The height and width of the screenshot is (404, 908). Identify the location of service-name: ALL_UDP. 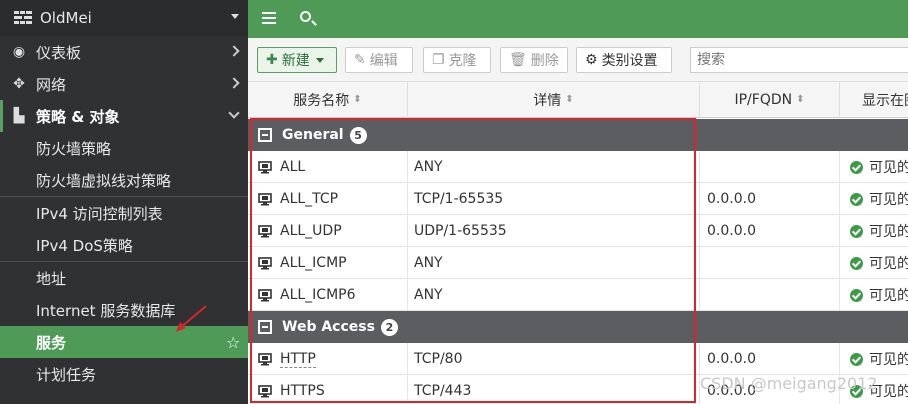
(311, 231).